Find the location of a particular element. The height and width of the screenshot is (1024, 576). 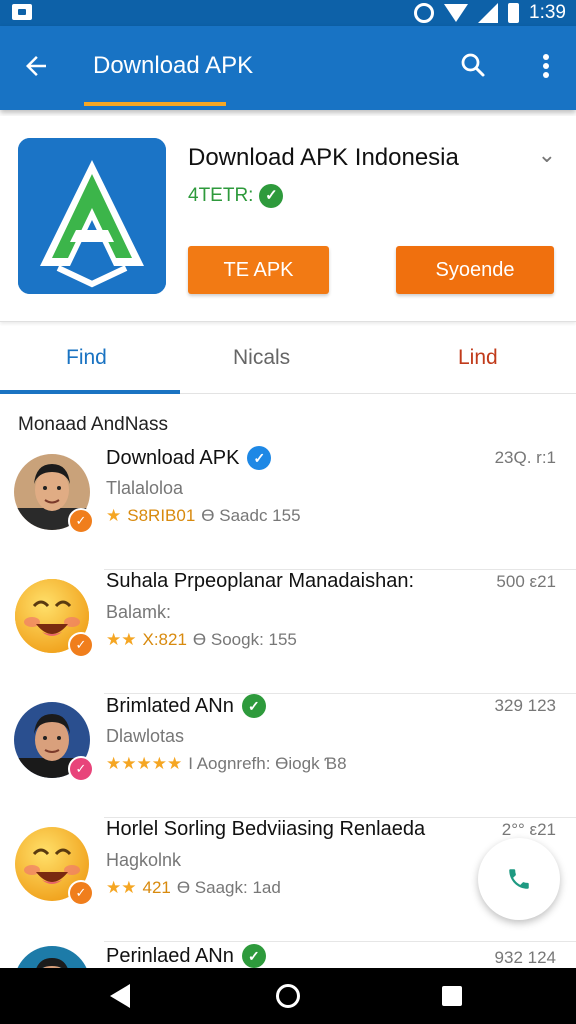

item-title: Horlel Sorling Bedviiasing Renlaeda is located at coordinates (266, 829).